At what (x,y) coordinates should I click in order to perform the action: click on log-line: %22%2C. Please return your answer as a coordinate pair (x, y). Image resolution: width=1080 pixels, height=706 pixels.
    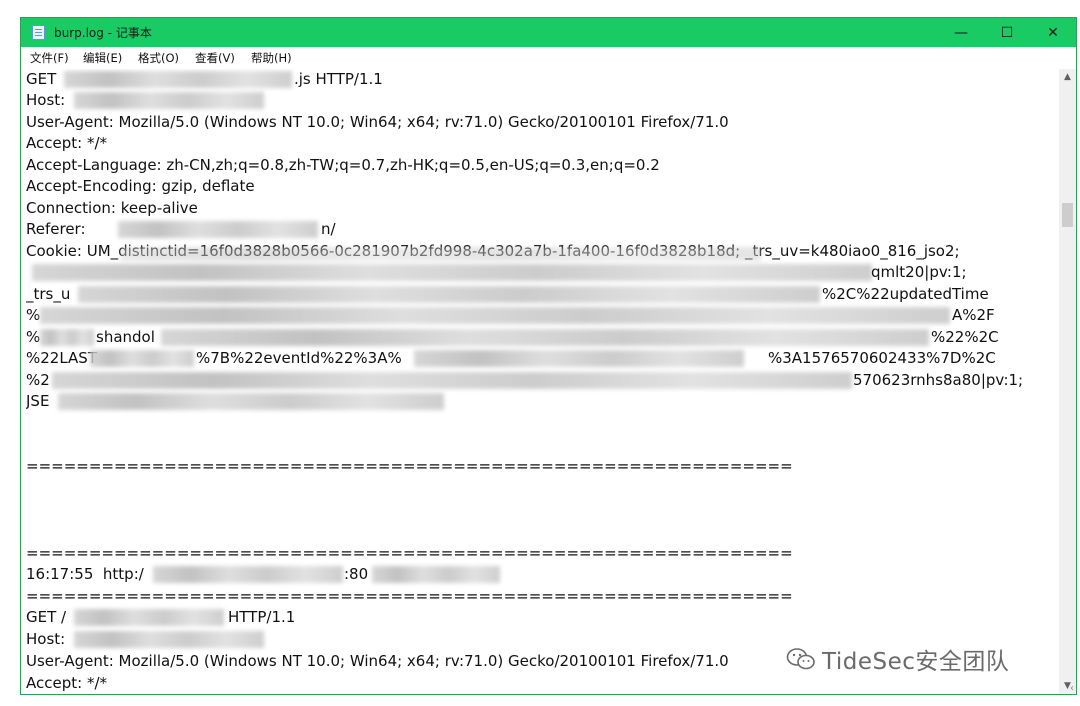
    Looking at the image, I should click on (965, 337).